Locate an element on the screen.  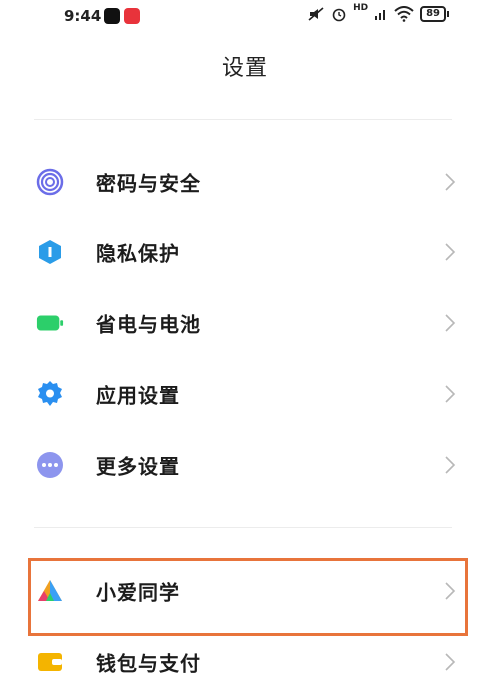
highlight-annotation-box is located at coordinates (248, 597).